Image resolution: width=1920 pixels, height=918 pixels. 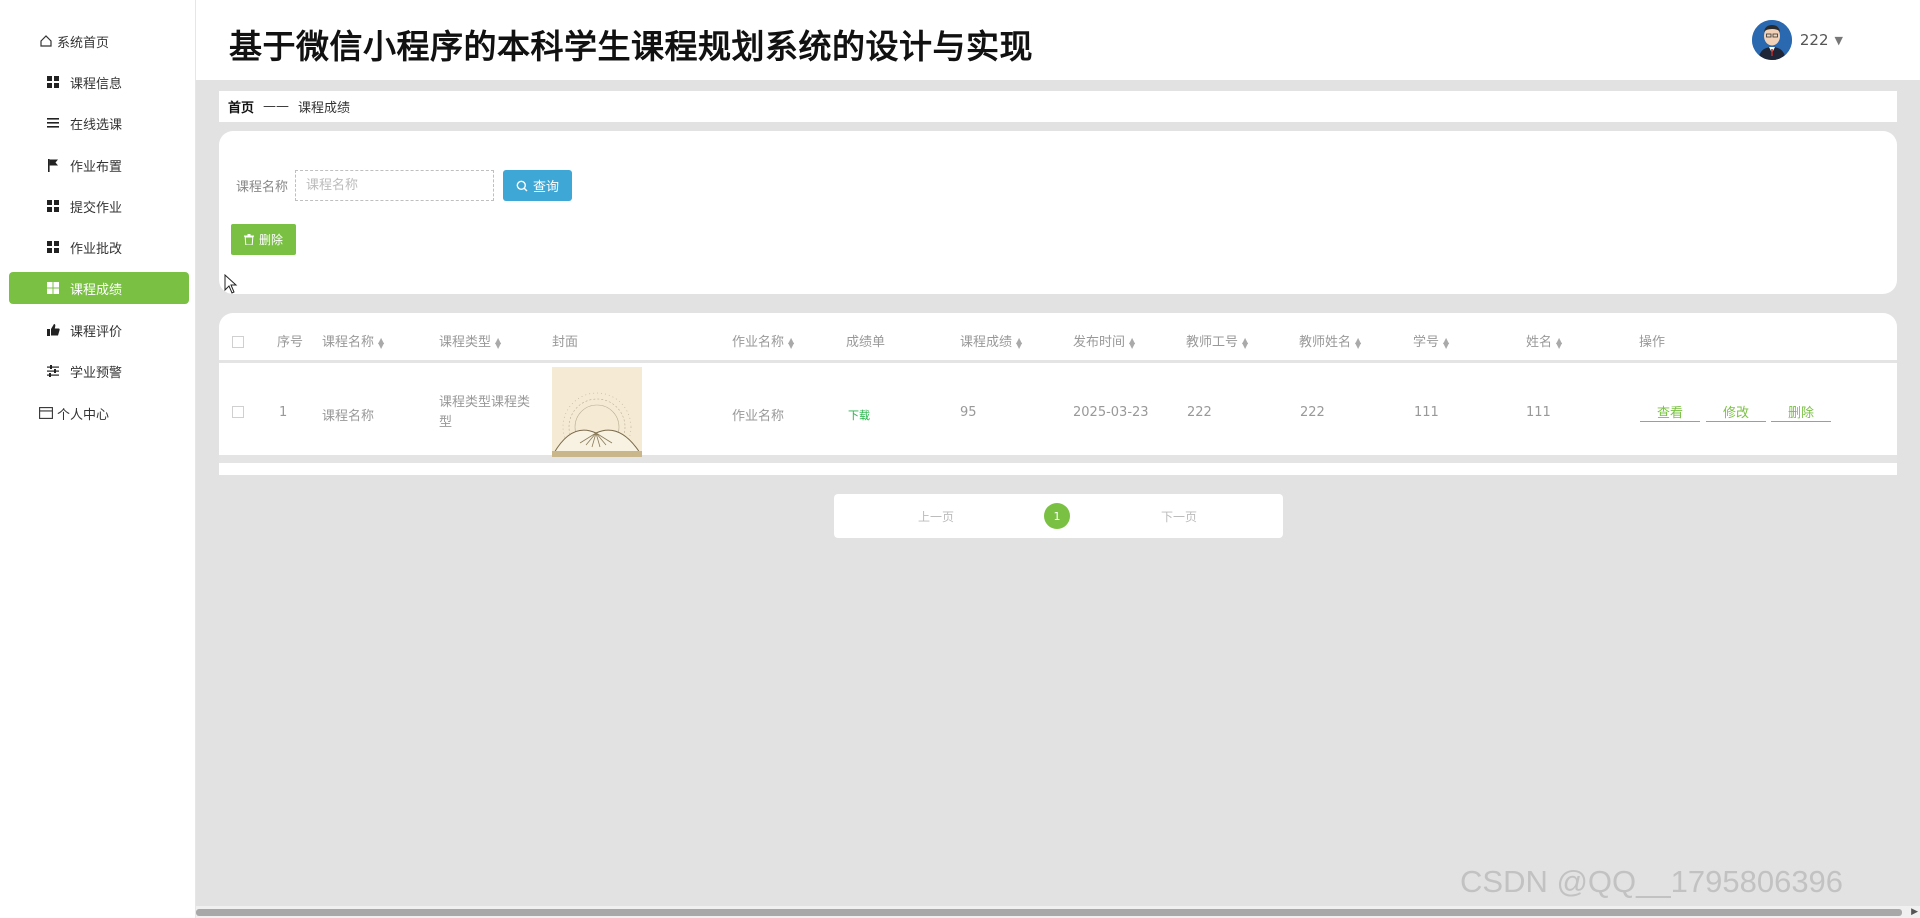 I want to click on delete-row-button: 删除, so click(x=1801, y=412).